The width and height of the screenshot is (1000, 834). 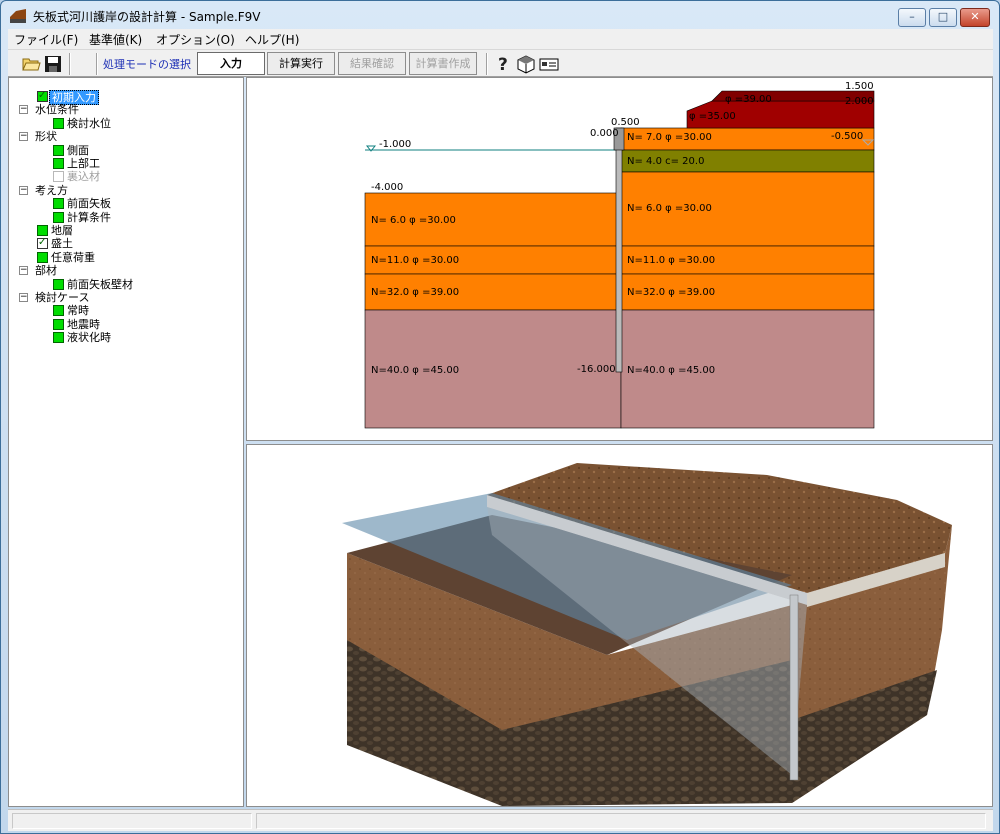 What do you see at coordinates (62, 297) in the screenshot?
I see `tree-item-label: 検討ケース` at bounding box center [62, 297].